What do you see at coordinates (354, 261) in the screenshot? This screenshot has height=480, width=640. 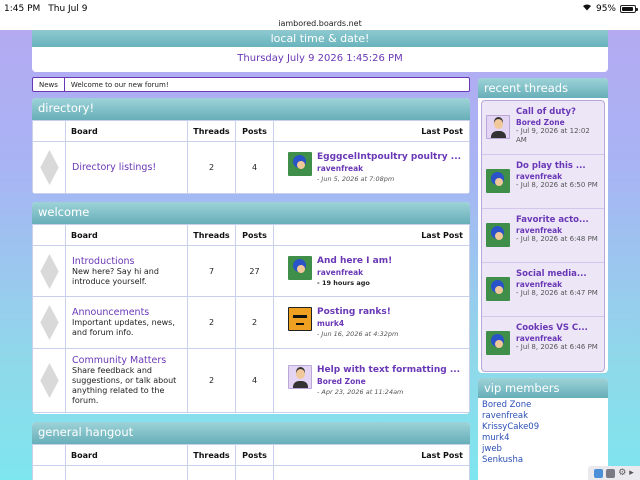 I see `last-post-title: And here I am!` at bounding box center [354, 261].